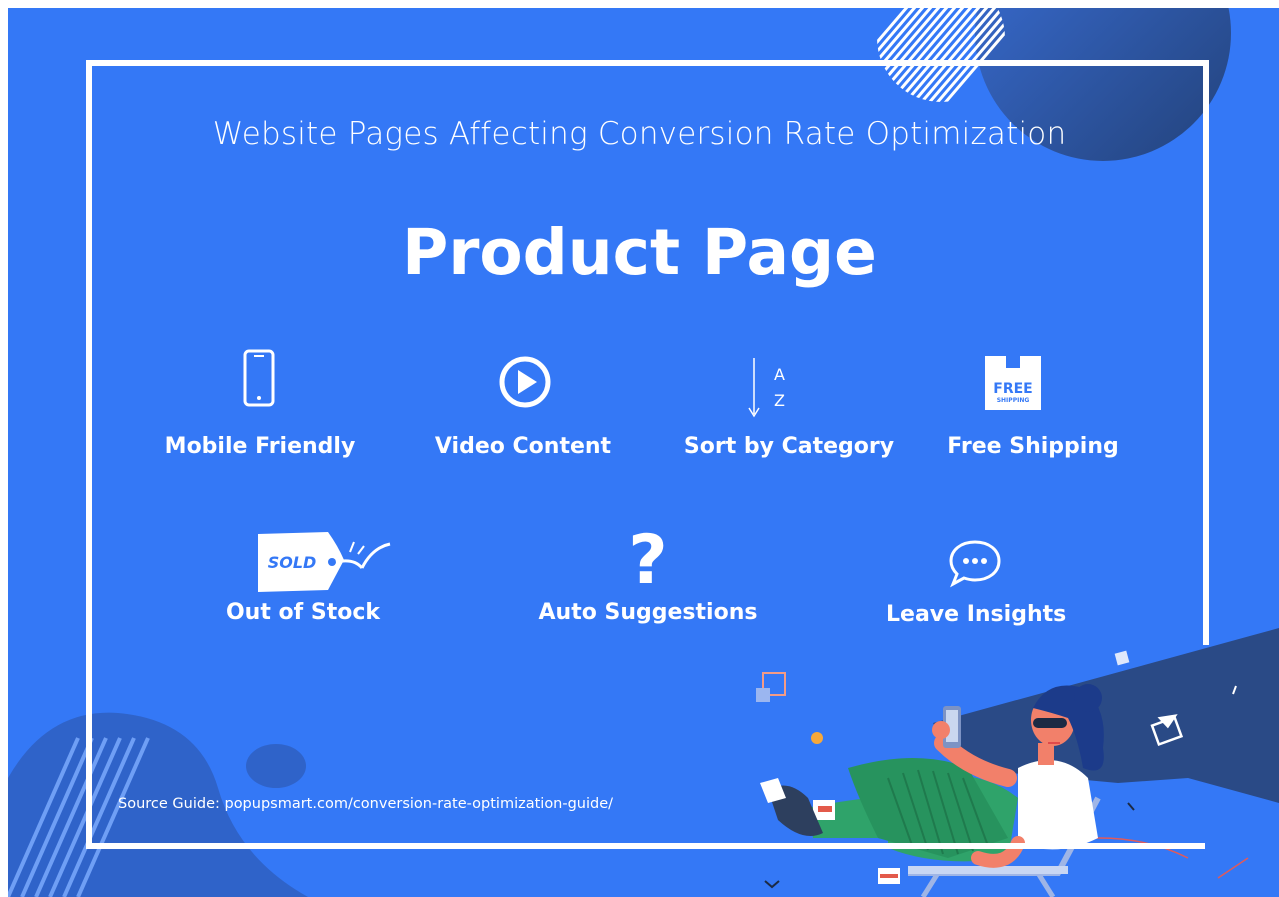 This screenshot has height=897, width=1279. Describe the element at coordinates (648, 560) in the screenshot. I see `question-mark-icon: ?` at that location.